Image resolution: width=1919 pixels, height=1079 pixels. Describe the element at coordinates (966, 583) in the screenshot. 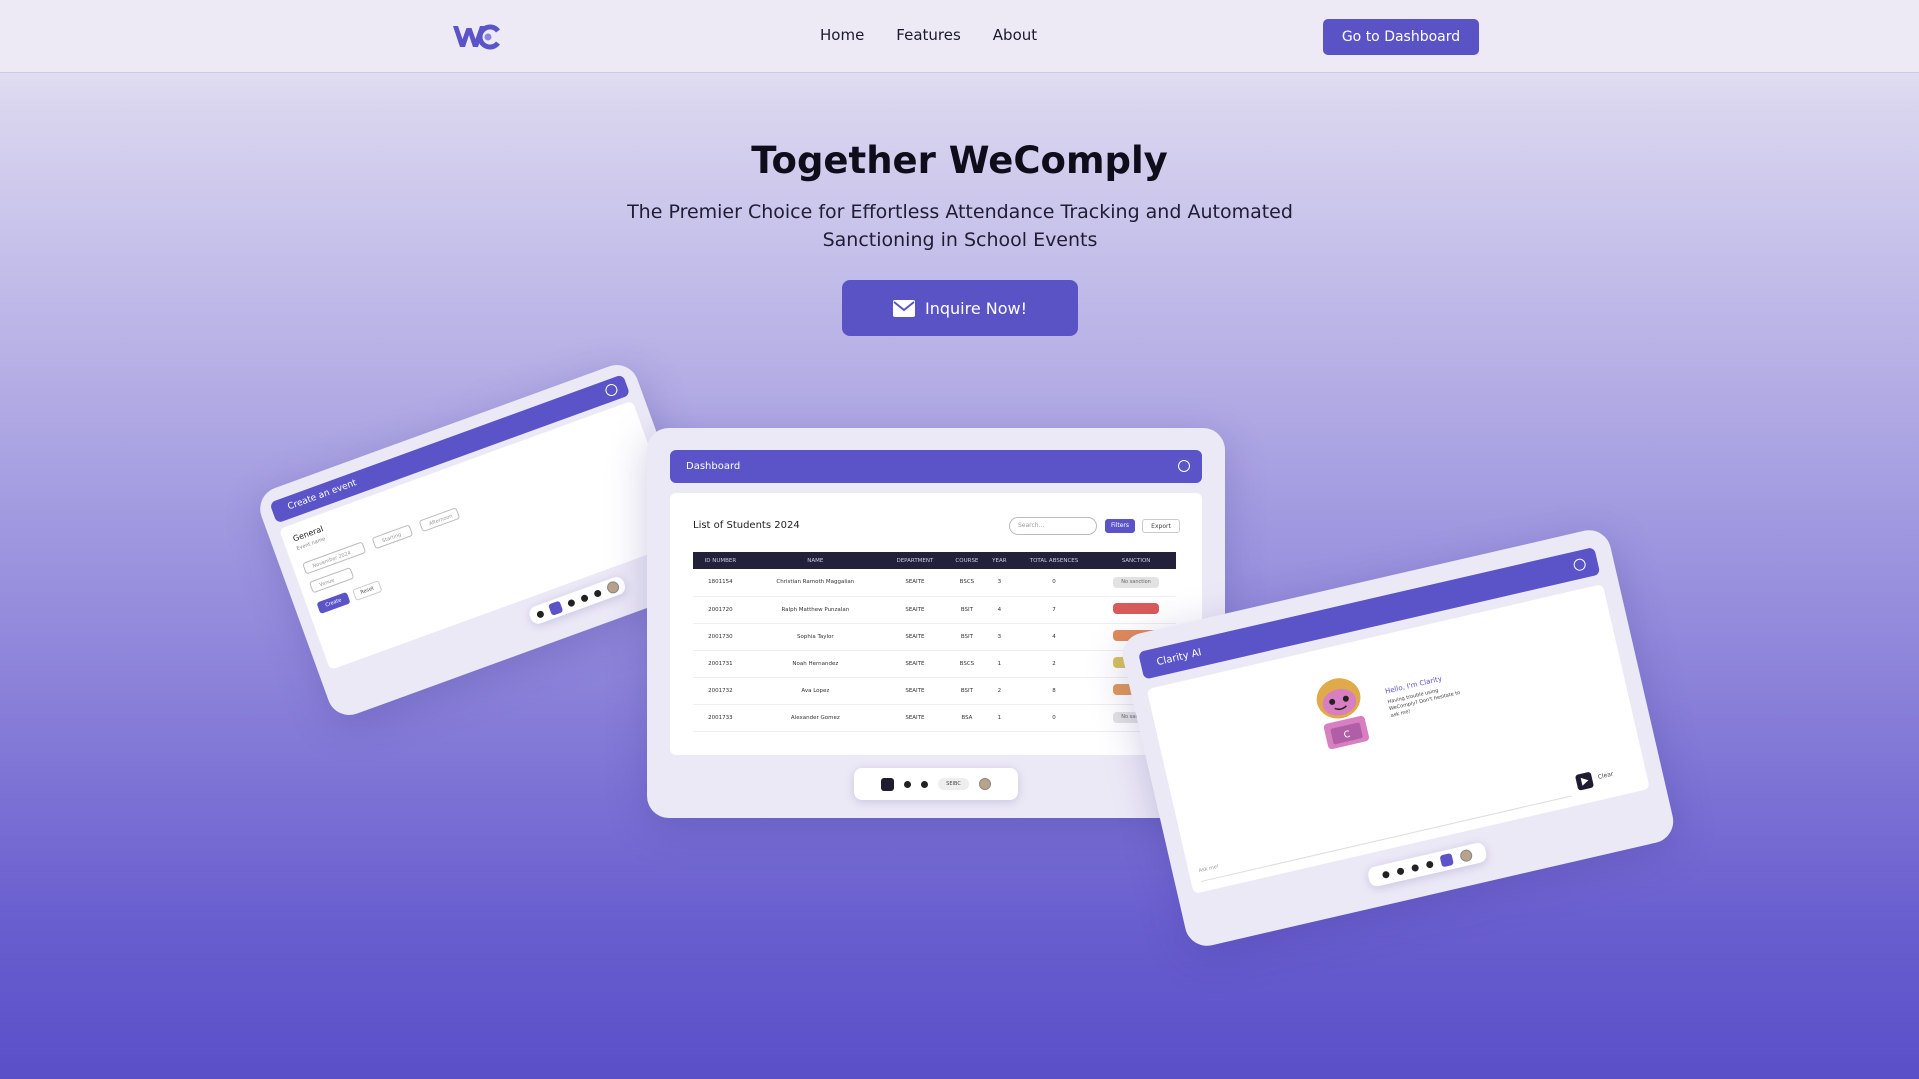

I see `table-cell: BSCS` at that location.